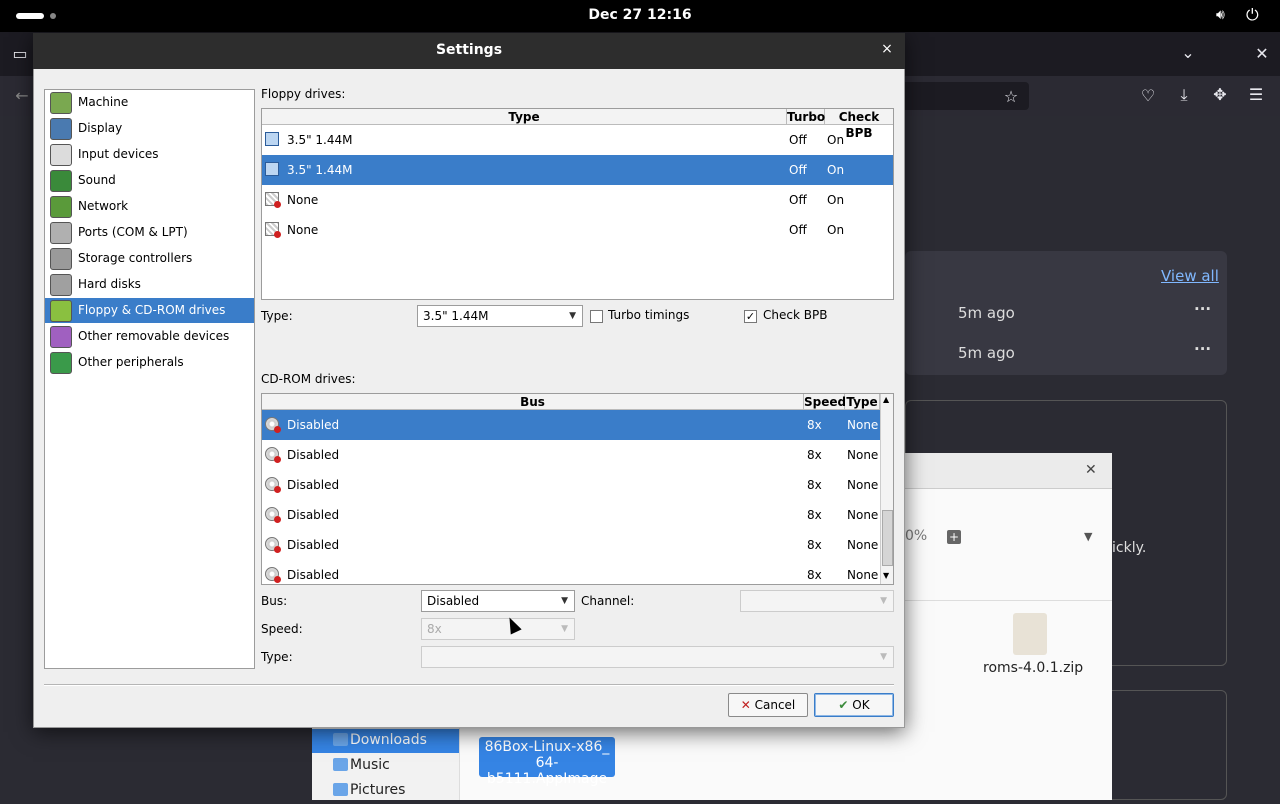  What do you see at coordinates (859, 124) in the screenshot?
I see `column-header-check-bpb: Check BPB` at bounding box center [859, 124].